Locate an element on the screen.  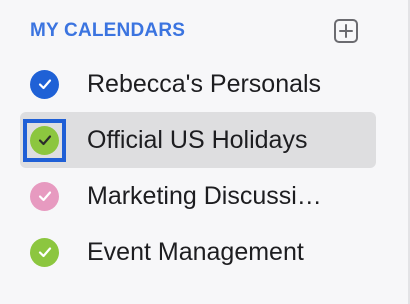
calendar-name: Official US Holidays is located at coordinates (197, 139).